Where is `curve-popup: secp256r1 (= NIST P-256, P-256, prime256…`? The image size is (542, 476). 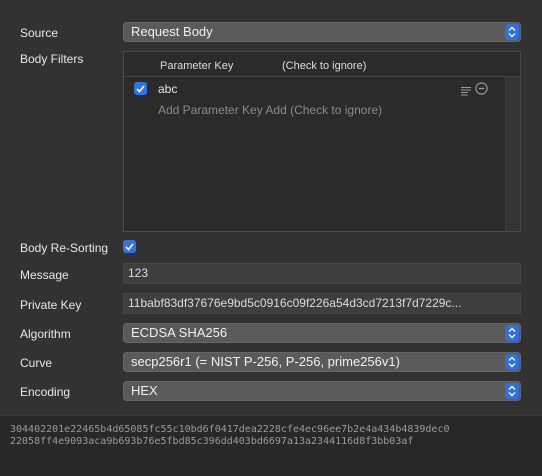 curve-popup: secp256r1 (= NIST P-256, P-256, prime256… is located at coordinates (322, 362).